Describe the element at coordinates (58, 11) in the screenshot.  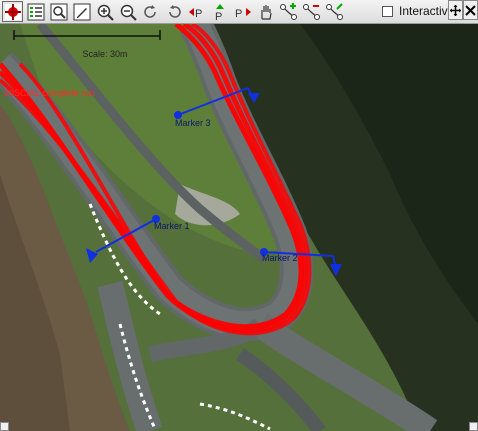
I see `zoom-fit-icon` at that location.